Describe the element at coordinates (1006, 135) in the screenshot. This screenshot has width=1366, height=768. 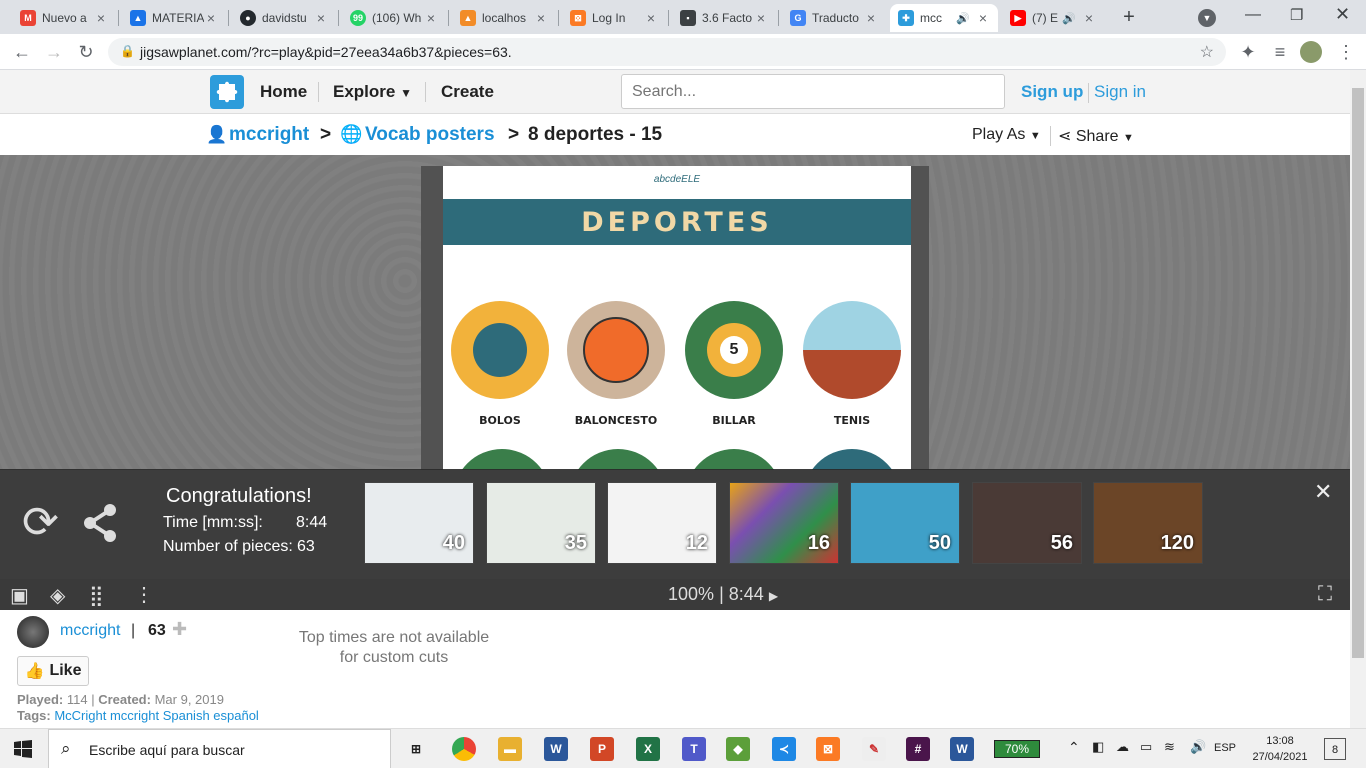
I see `play-as-dropdown: Play As ▼` at that location.